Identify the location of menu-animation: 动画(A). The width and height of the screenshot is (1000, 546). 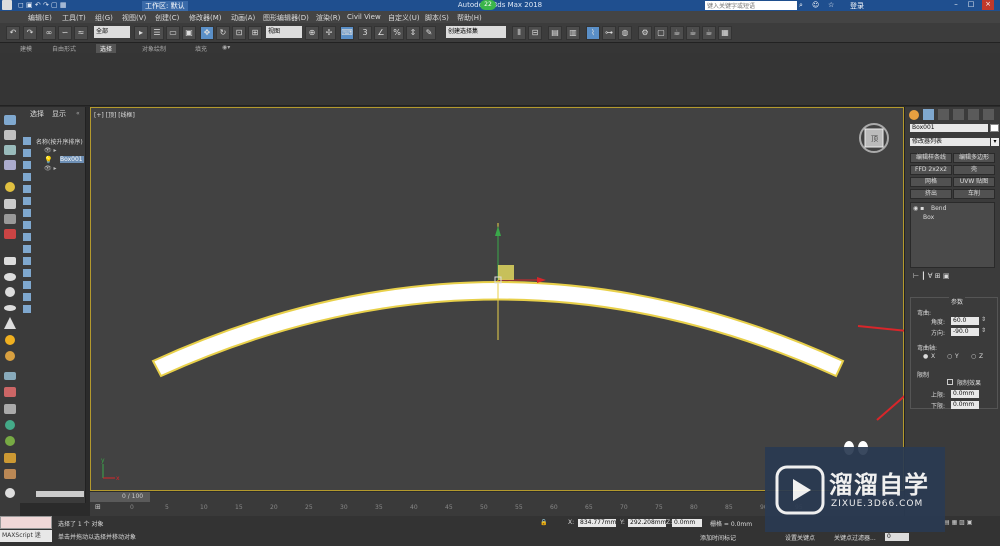
(243, 18).